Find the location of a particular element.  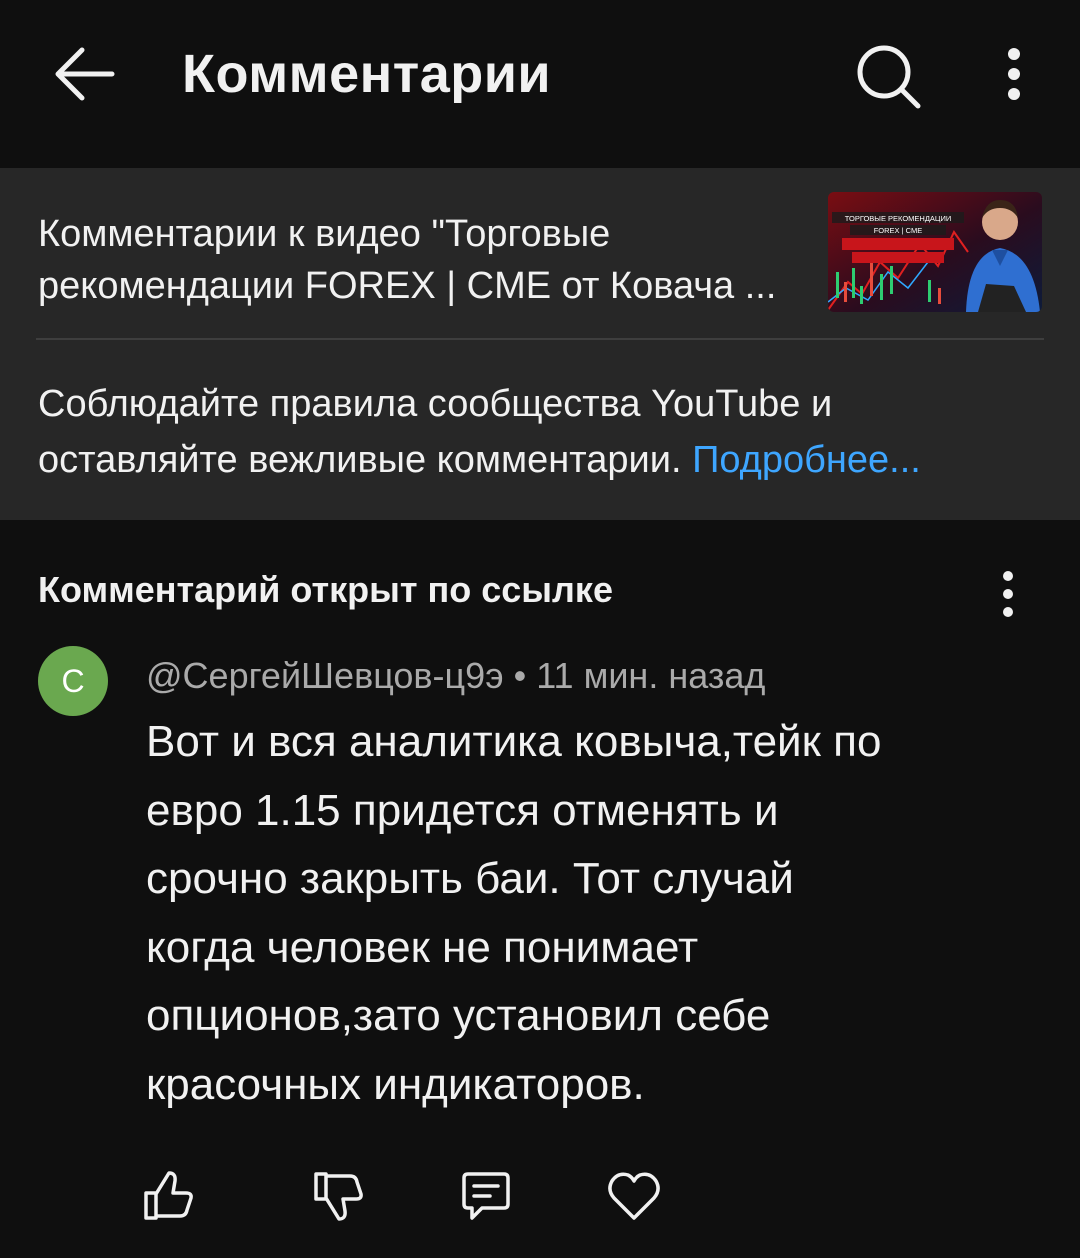

reply-icon is located at coordinates (486, 1196).